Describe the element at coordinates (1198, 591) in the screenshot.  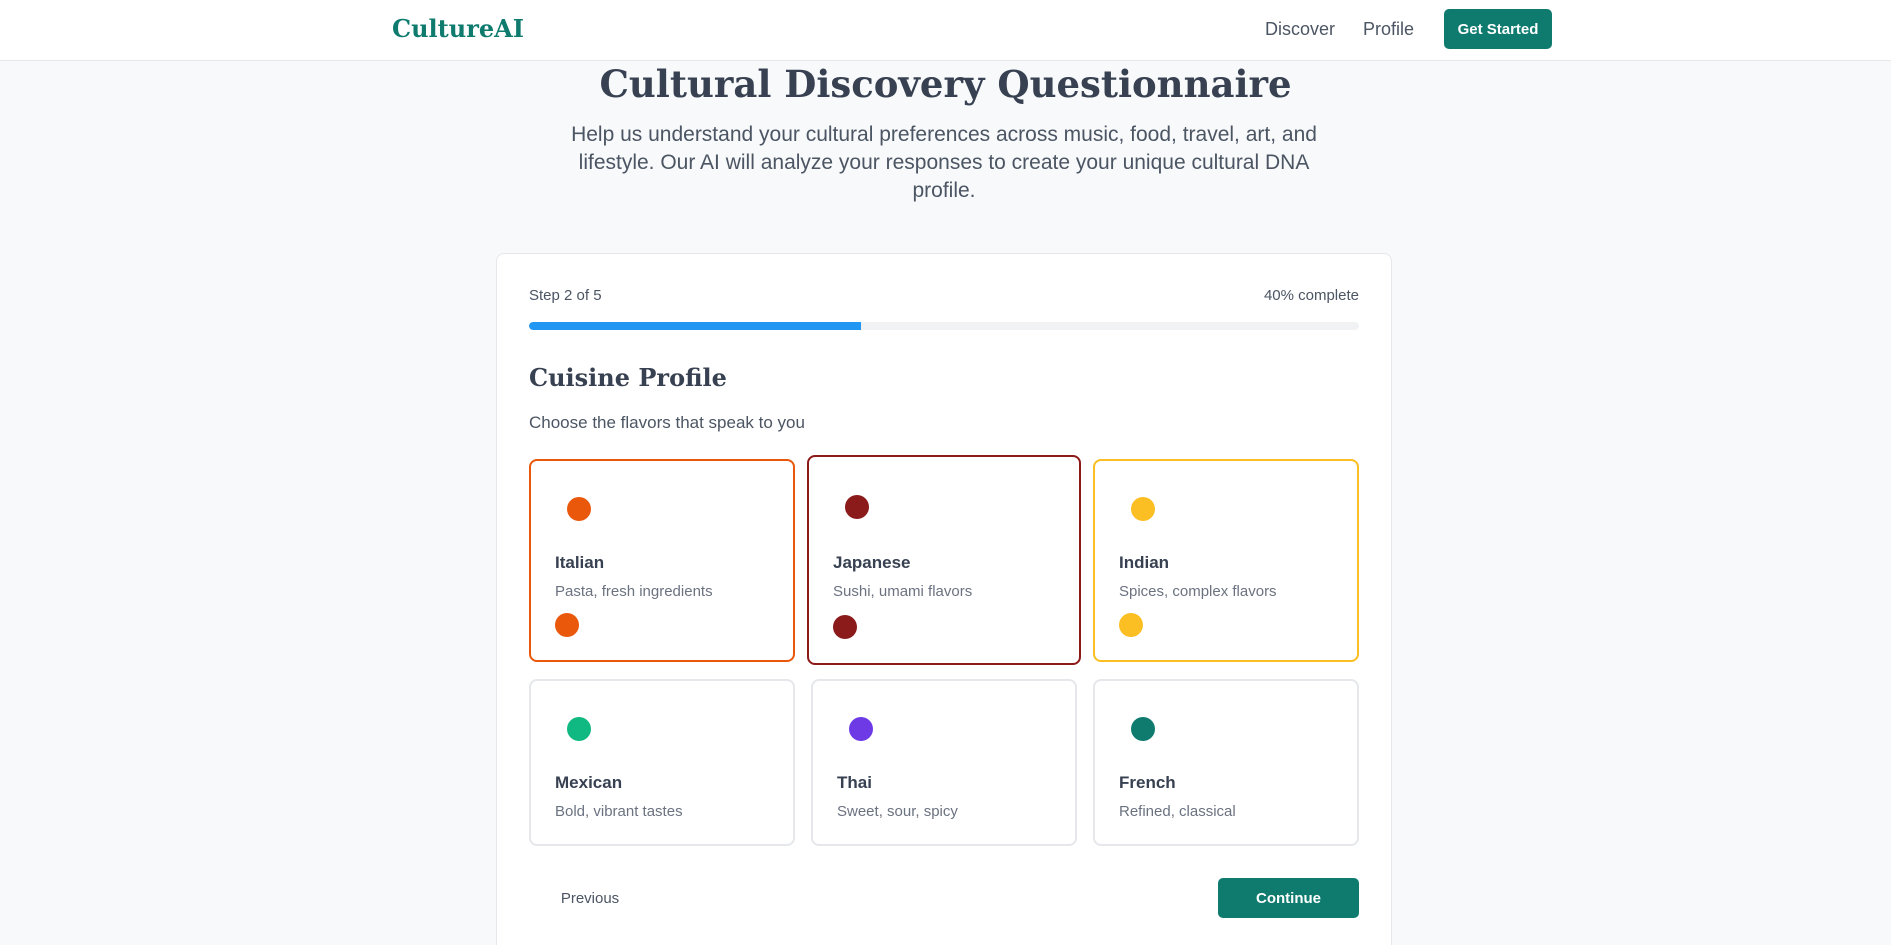
I see `option-description: Spices, complex flavors` at that location.